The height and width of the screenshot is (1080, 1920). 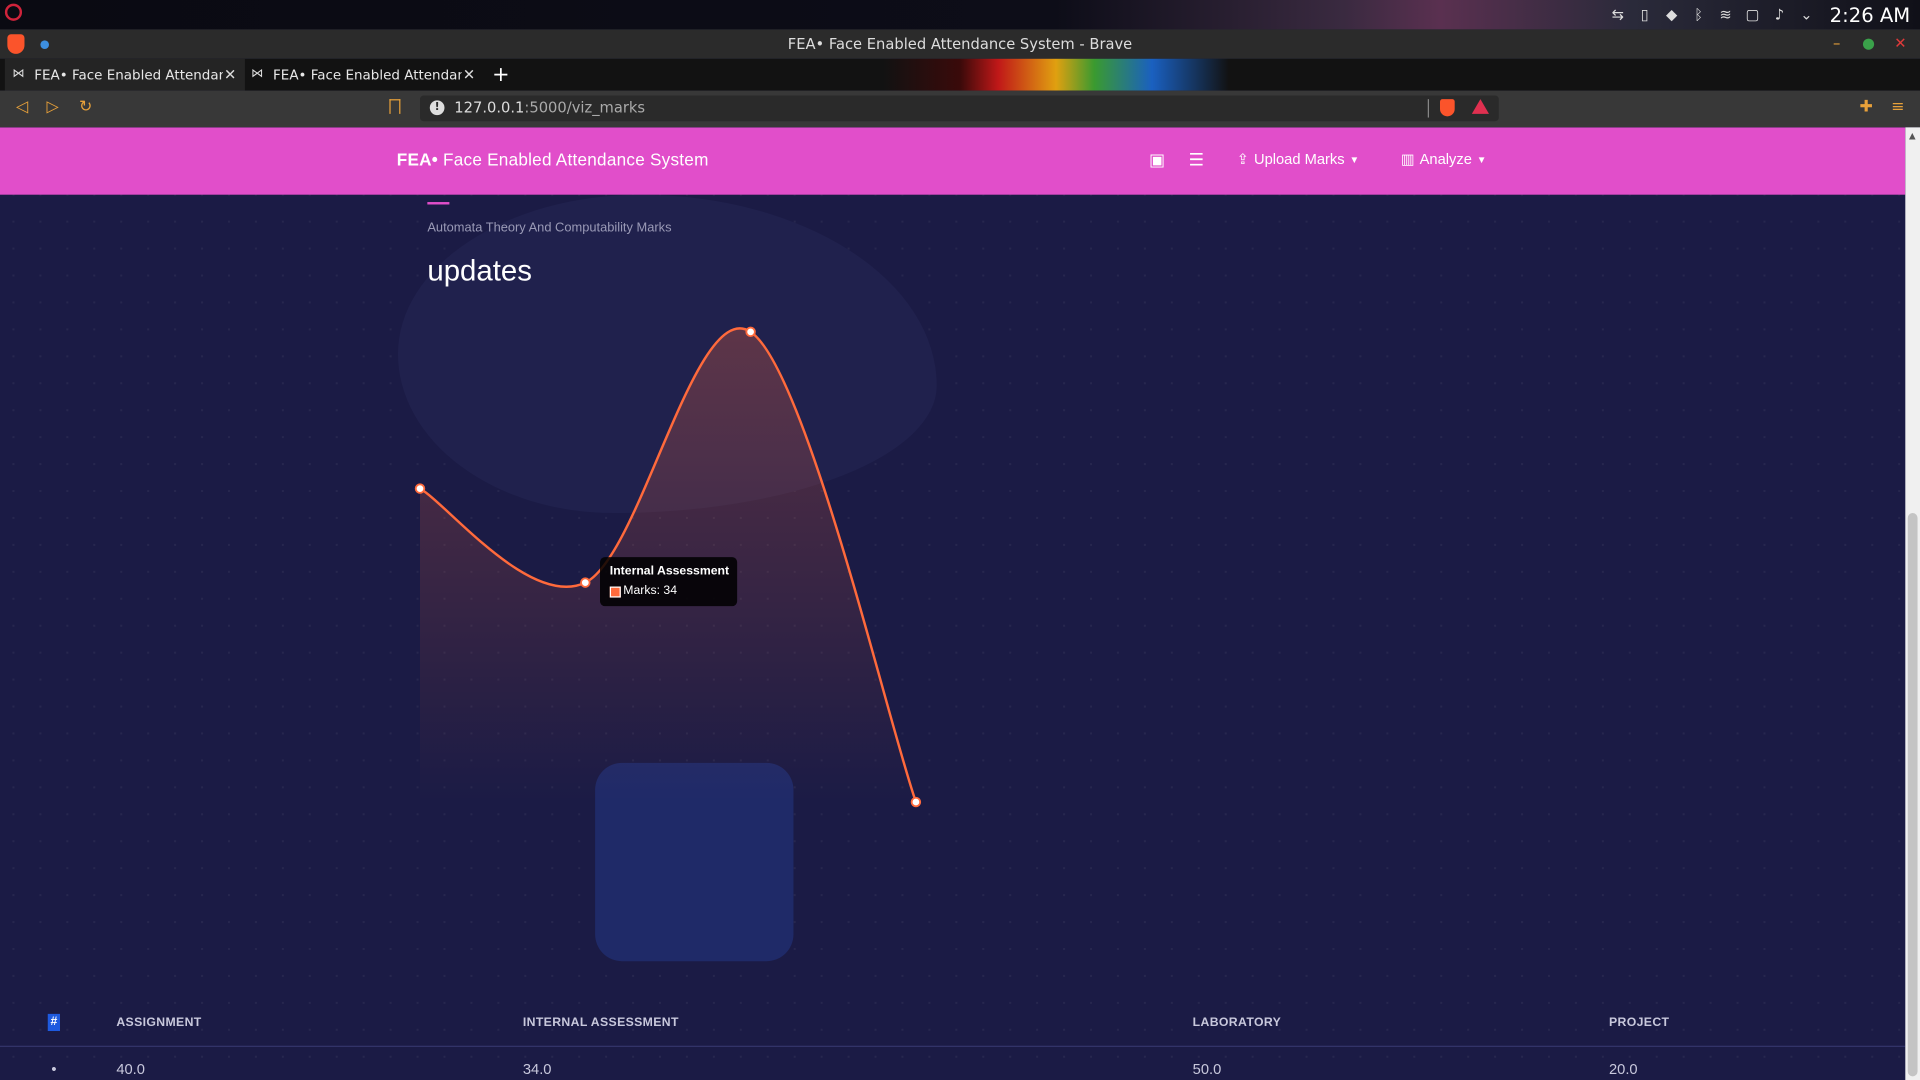 What do you see at coordinates (650, 591) in the screenshot?
I see `tooltip-value: Marks: 34` at bounding box center [650, 591].